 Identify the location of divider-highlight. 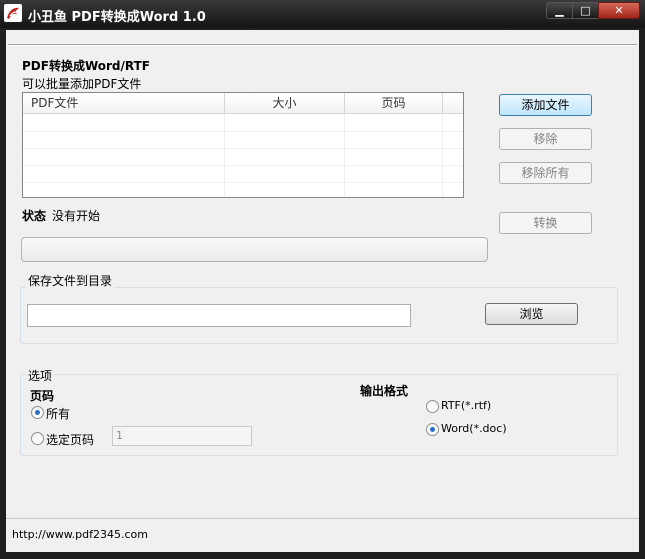
(322, 45).